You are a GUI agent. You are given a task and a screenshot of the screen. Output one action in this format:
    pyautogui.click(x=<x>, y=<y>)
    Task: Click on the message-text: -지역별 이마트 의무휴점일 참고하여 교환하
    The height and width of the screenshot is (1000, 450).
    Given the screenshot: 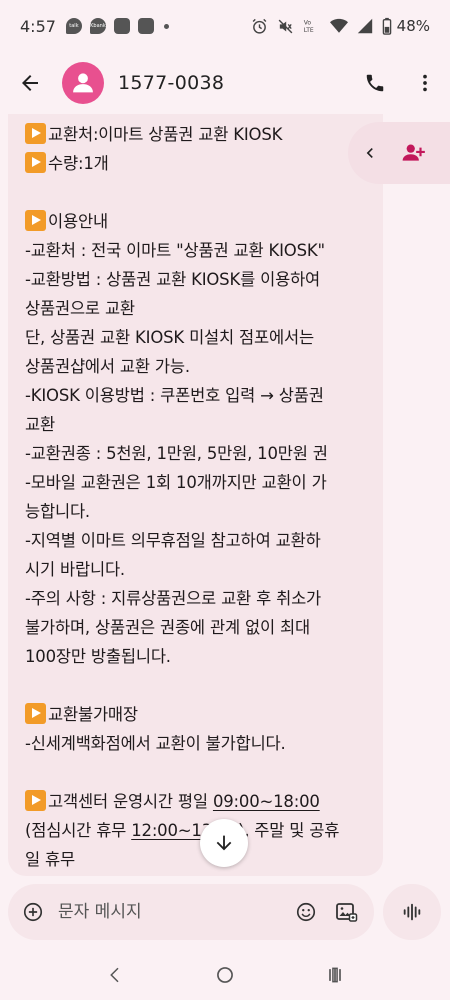 What is the action you would take?
    pyautogui.click(x=173, y=540)
    